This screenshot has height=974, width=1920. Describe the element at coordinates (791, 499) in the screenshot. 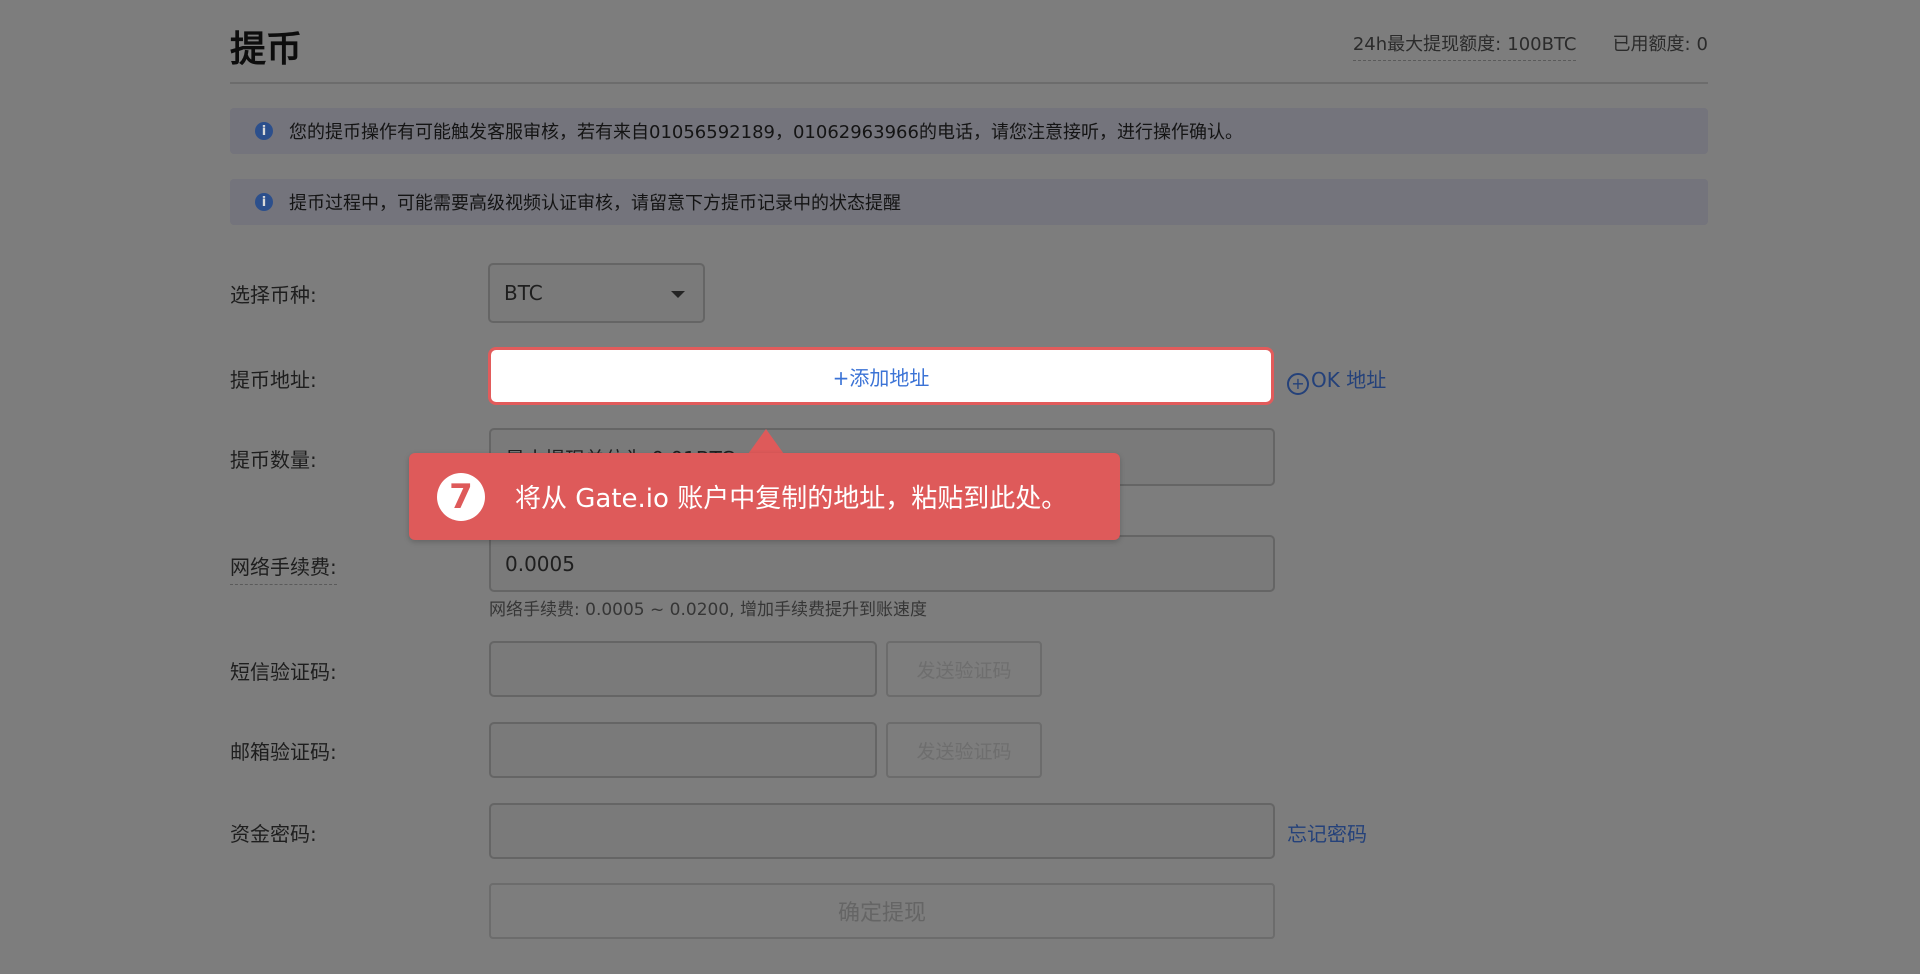

I see `tooltip-text: 将从 Gate.io 账户中复制的地址，粘贴到此处。` at that location.